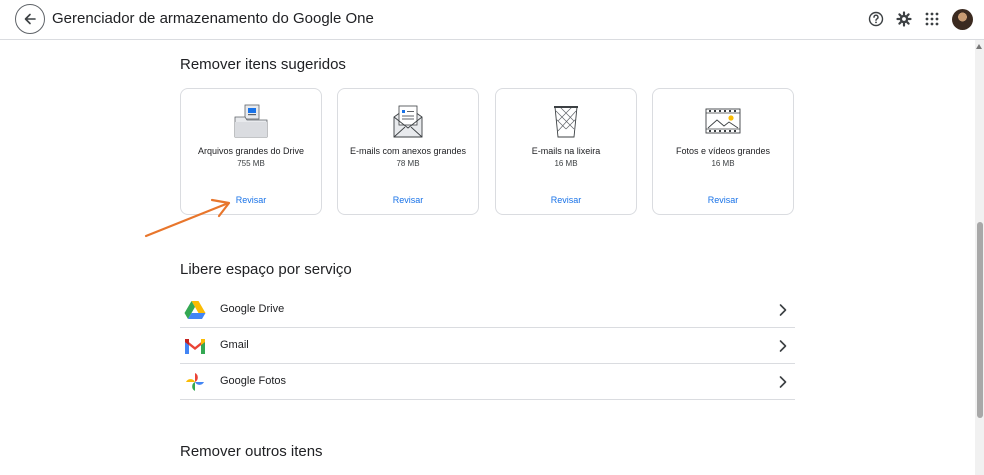  I want to click on back-button, so click(30, 19).